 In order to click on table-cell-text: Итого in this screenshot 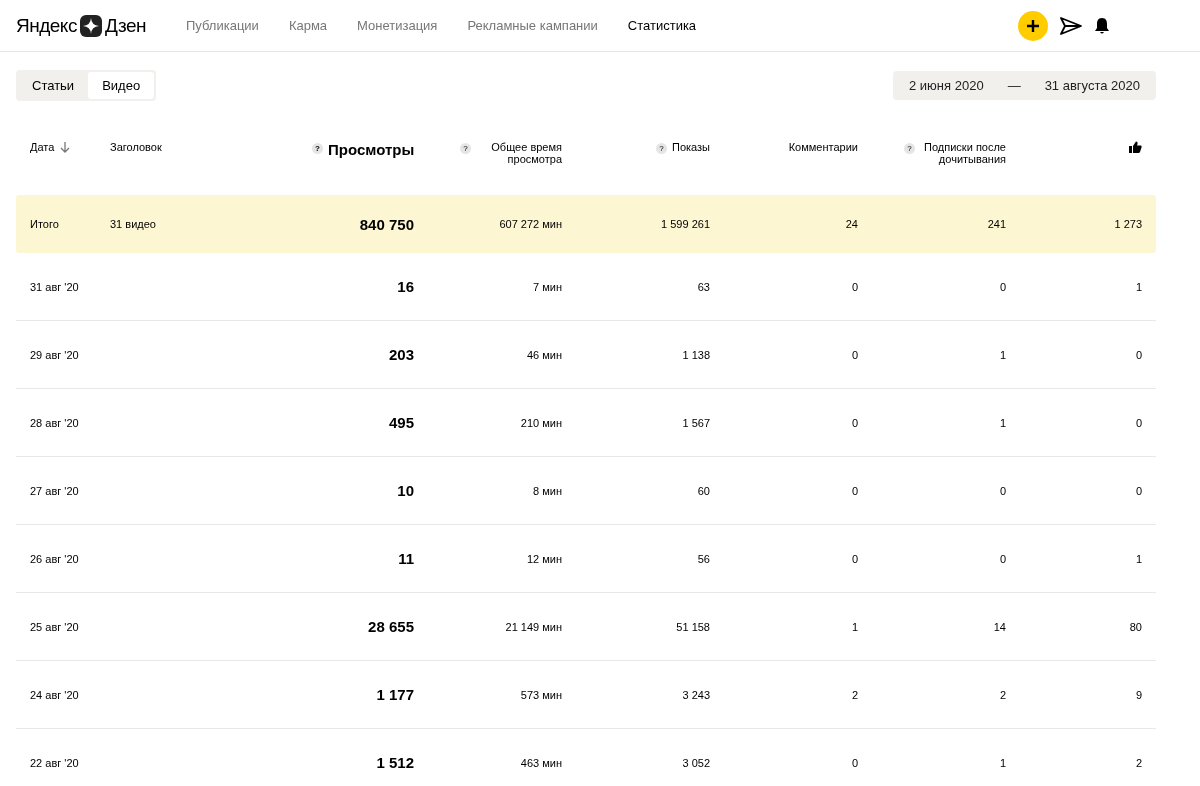, I will do `click(45, 224)`.